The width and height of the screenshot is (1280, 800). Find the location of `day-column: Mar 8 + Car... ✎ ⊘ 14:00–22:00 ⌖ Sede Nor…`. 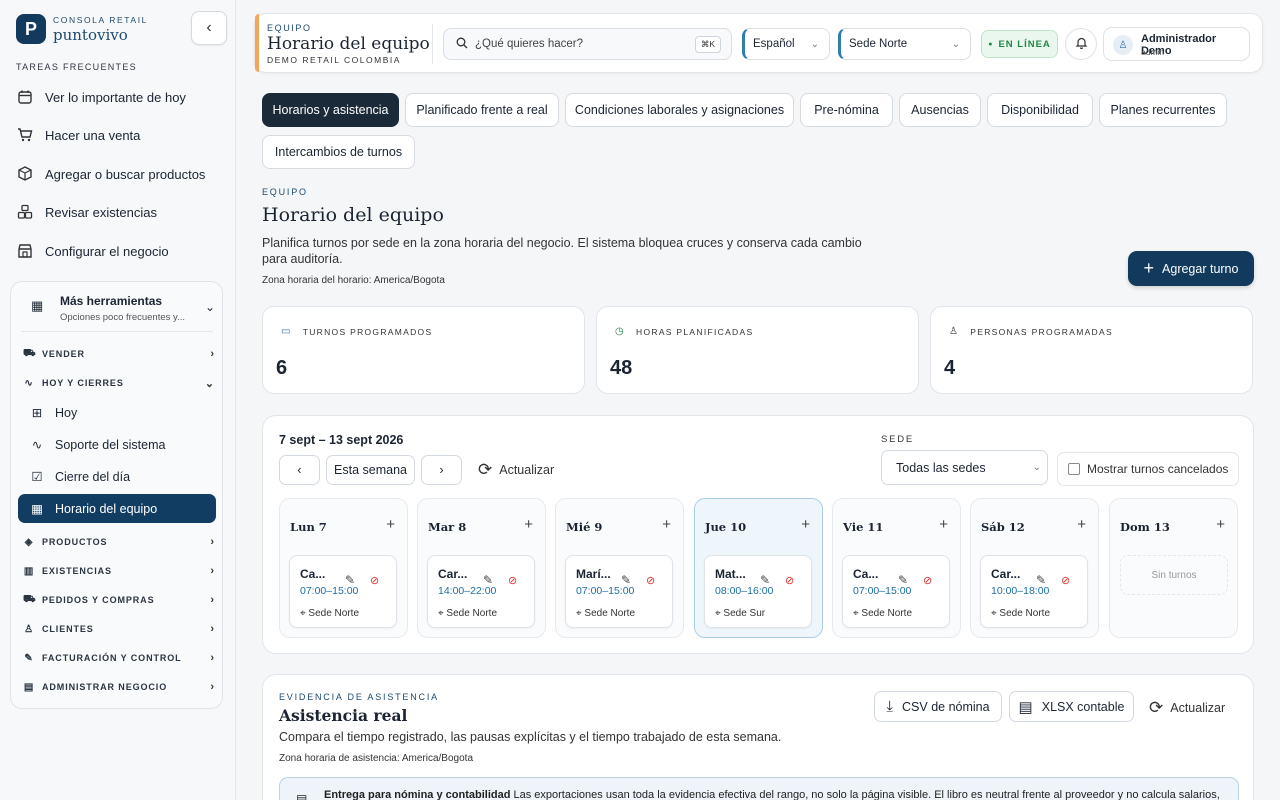

day-column: Mar 8 + Car... ✎ ⊘ 14:00–22:00 ⌖ Sede Nor… is located at coordinates (481, 568).